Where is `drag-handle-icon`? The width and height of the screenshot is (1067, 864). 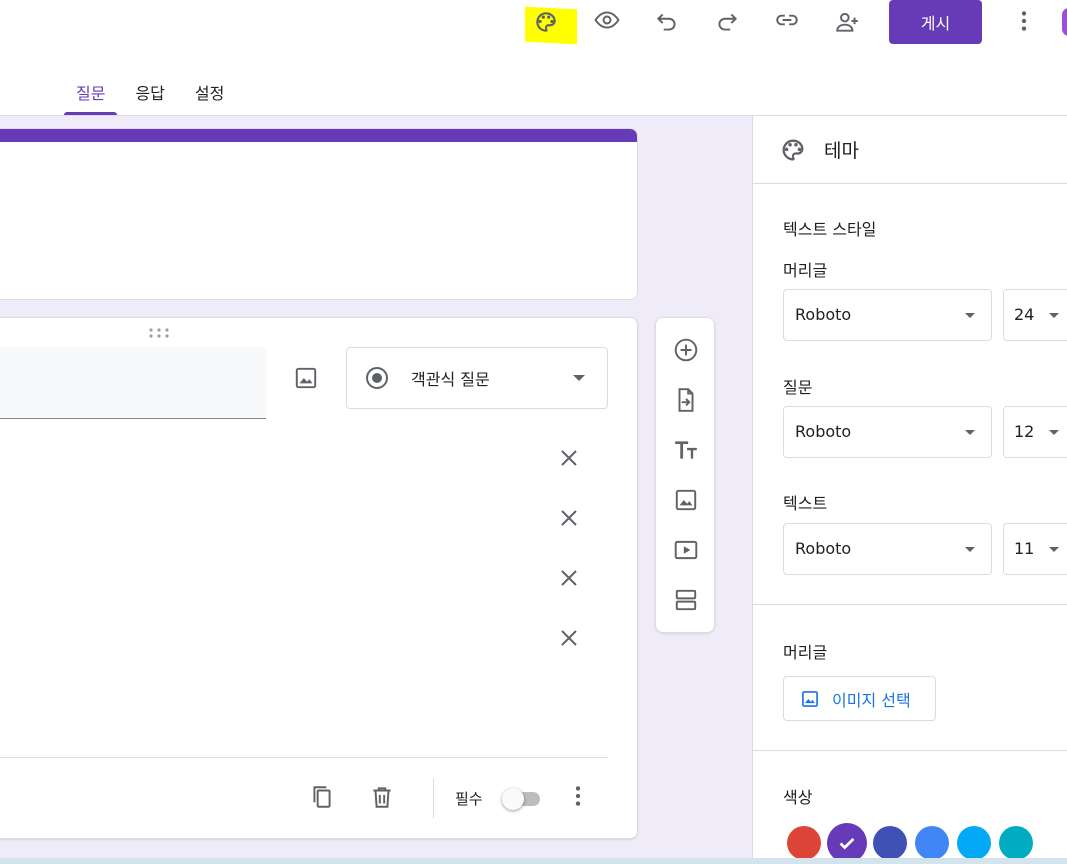 drag-handle-icon is located at coordinates (159, 333).